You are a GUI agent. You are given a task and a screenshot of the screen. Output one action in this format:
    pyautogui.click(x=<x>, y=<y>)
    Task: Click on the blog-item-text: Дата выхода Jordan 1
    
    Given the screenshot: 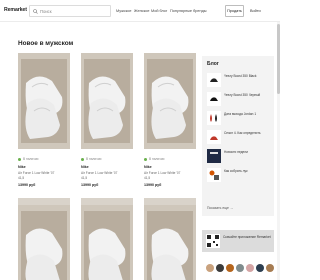 What is the action you would take?
    pyautogui.click(x=247, y=114)
    